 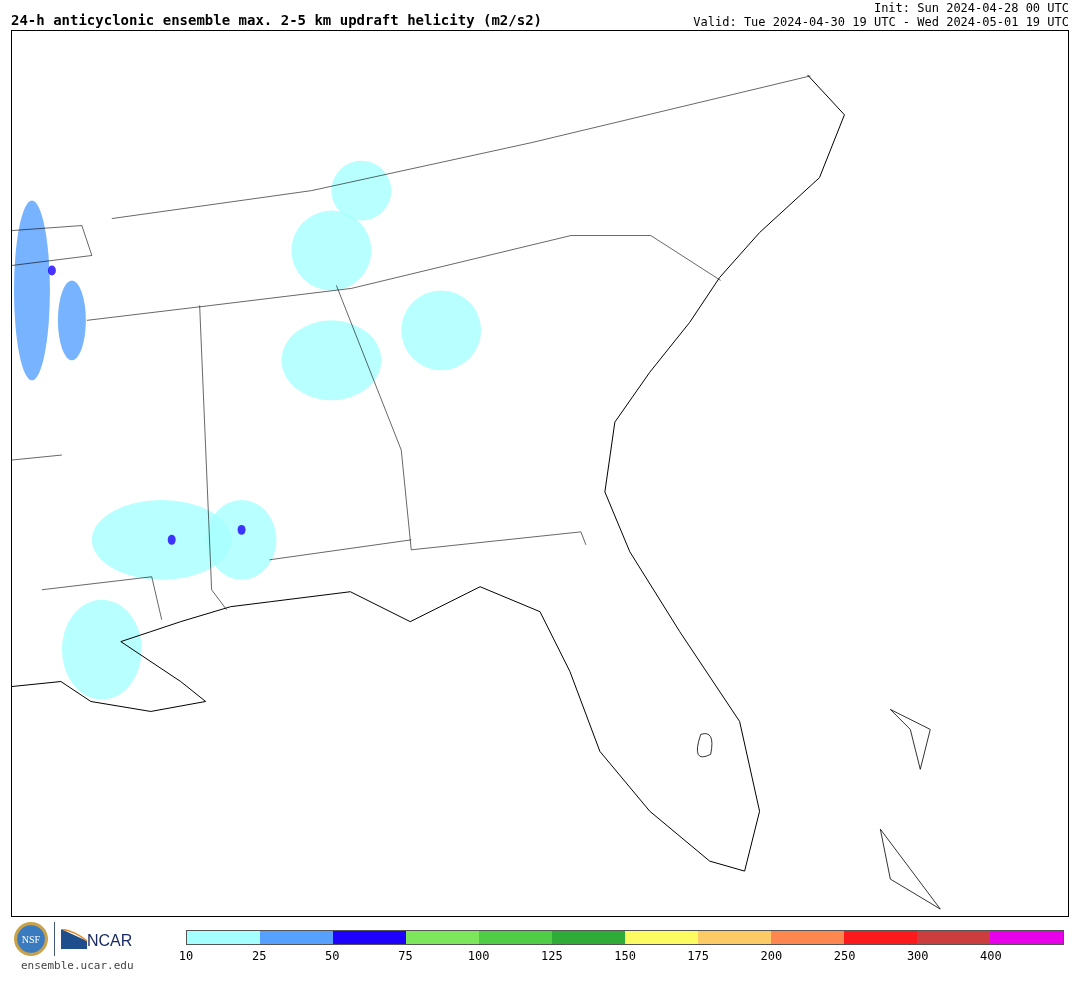 What do you see at coordinates (405, 956) in the screenshot?
I see `tick-label: 75` at bounding box center [405, 956].